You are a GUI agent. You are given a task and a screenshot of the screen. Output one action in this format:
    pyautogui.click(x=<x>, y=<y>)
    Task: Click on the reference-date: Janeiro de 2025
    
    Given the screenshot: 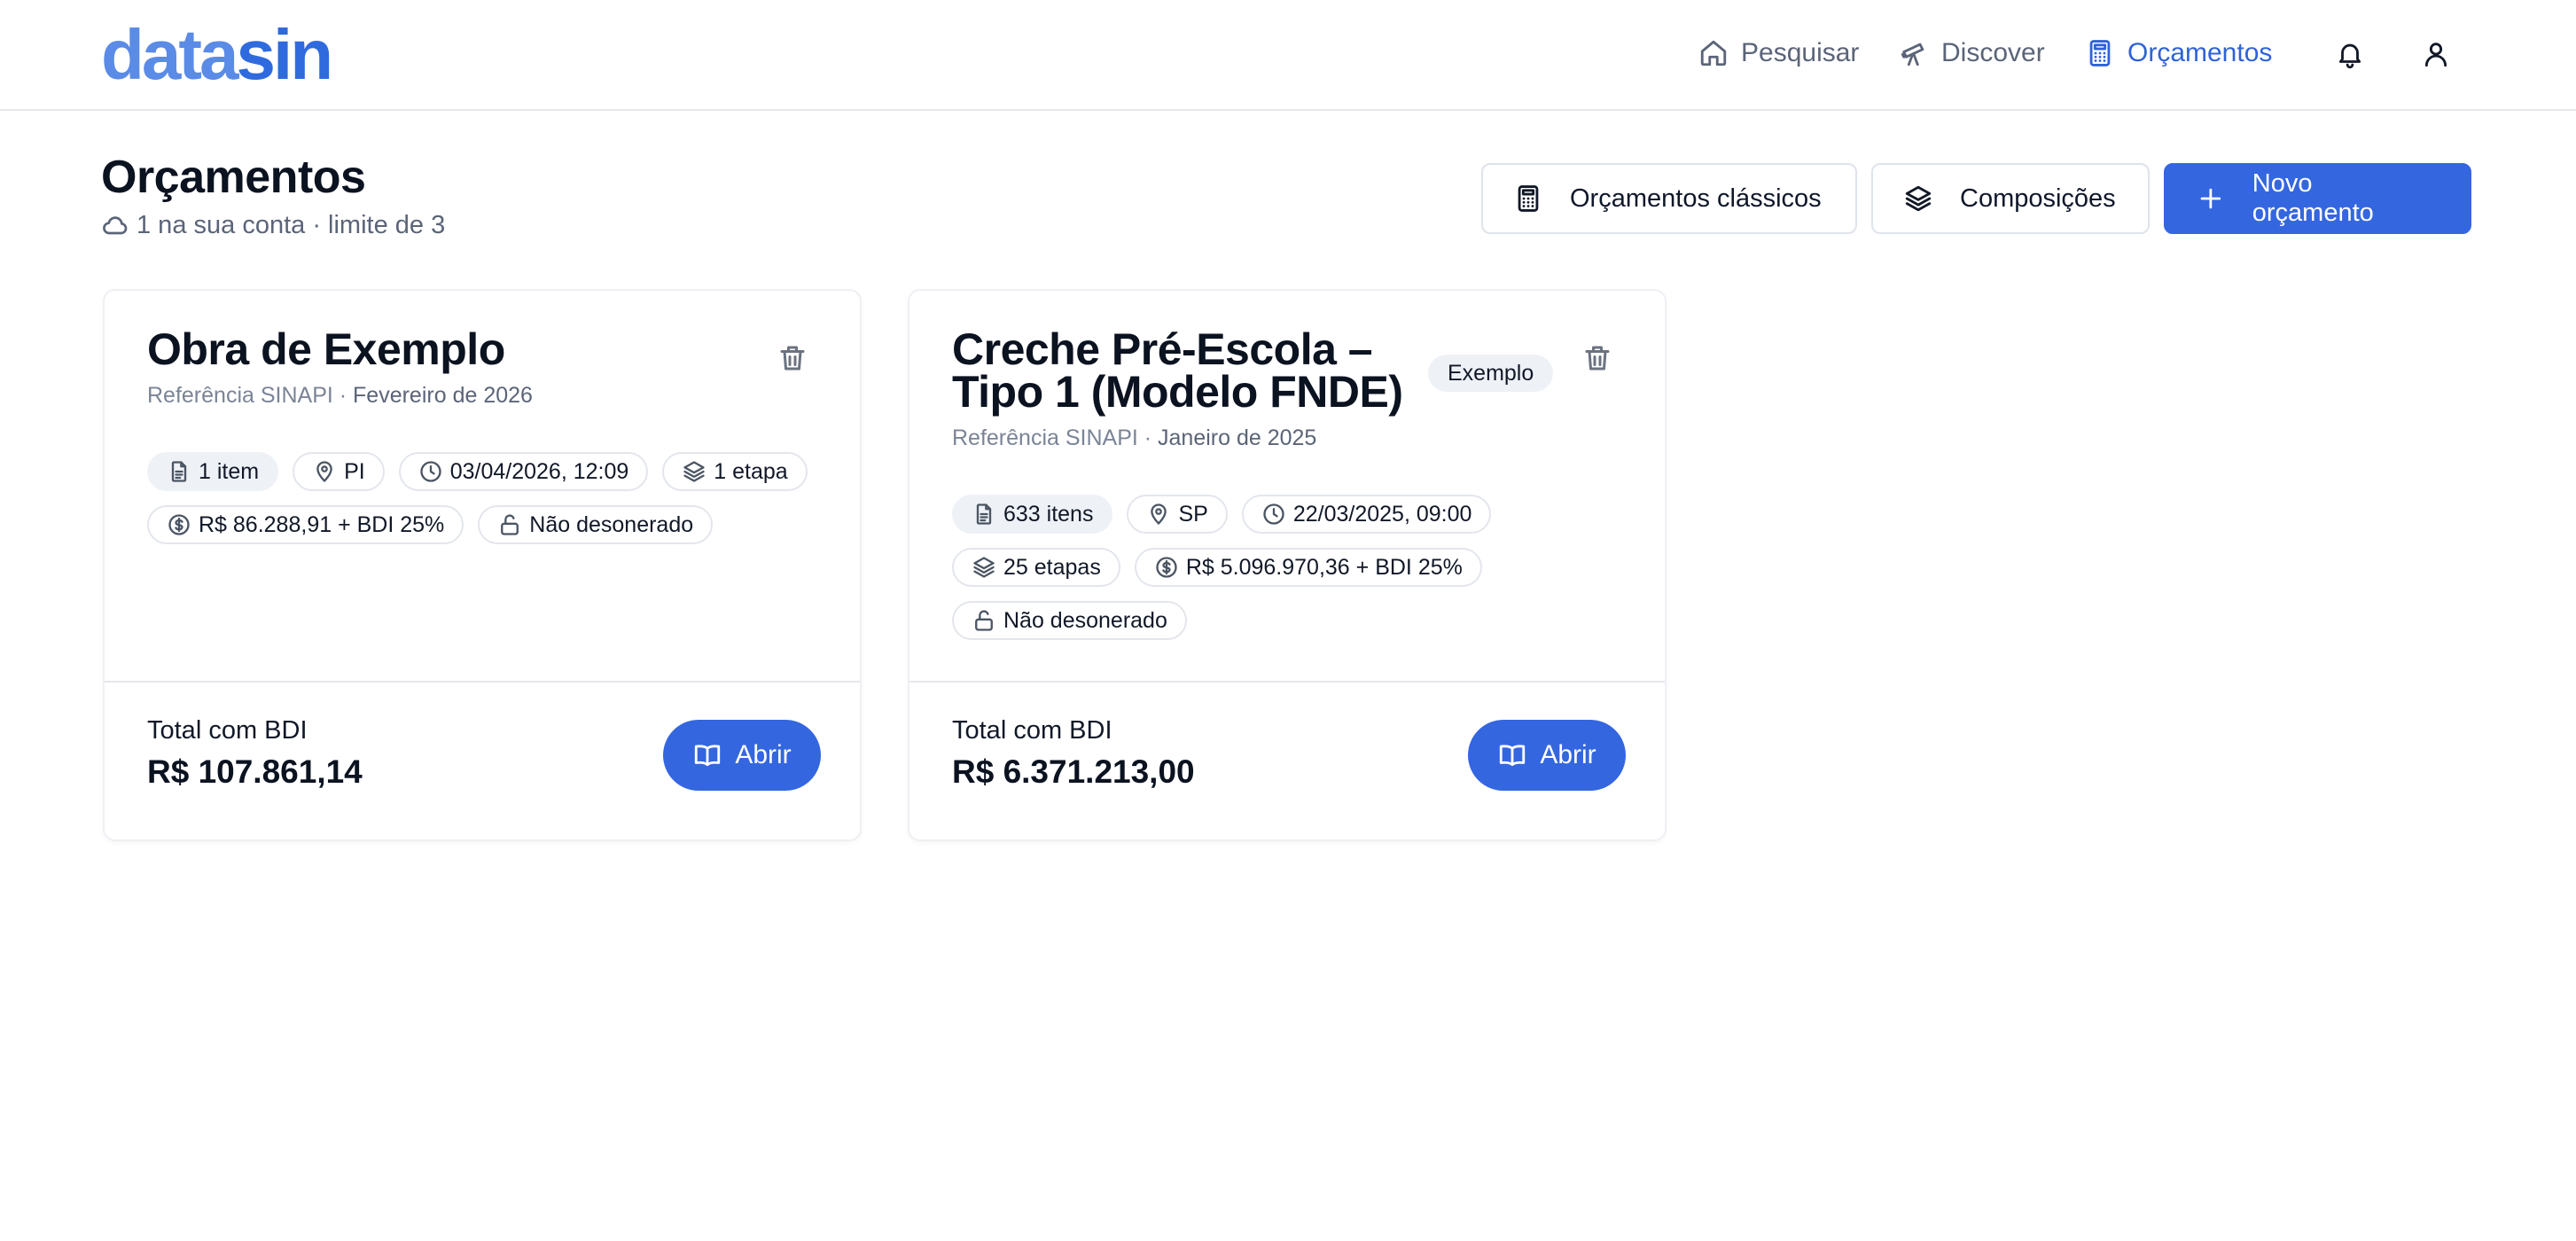 What is the action you would take?
    pyautogui.click(x=1237, y=437)
    